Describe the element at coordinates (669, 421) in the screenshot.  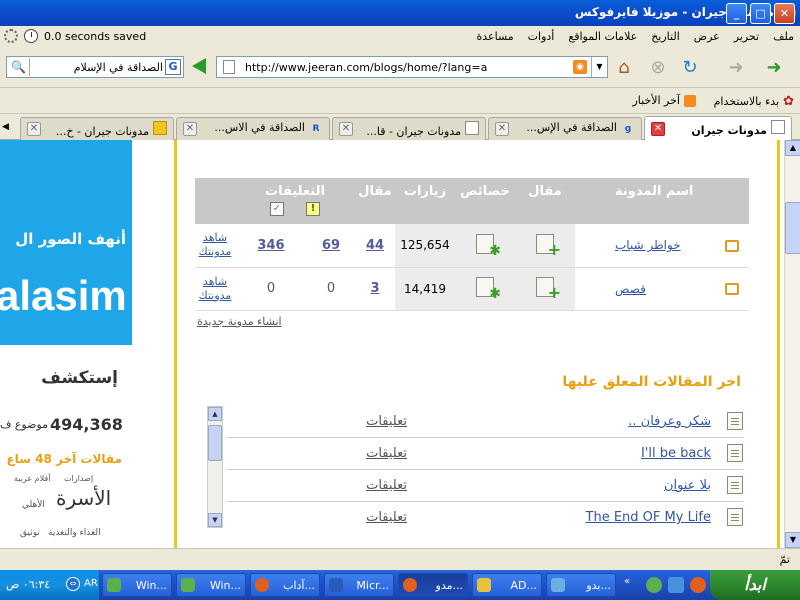
I see `article-title-link: شكر وعرفان ..` at that location.